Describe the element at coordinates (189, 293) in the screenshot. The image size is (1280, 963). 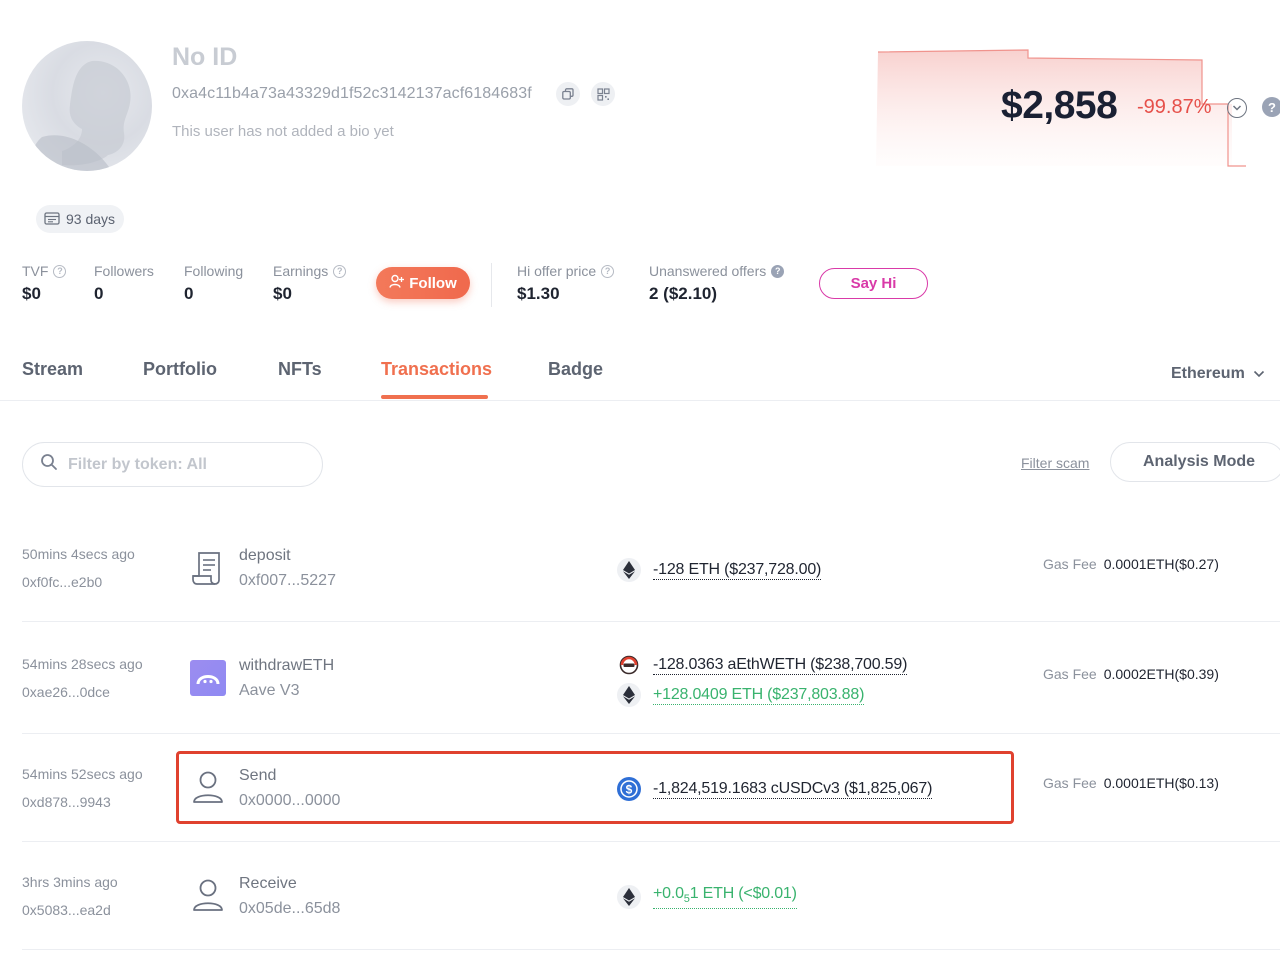
I see `stat-following-value: 0` at that location.